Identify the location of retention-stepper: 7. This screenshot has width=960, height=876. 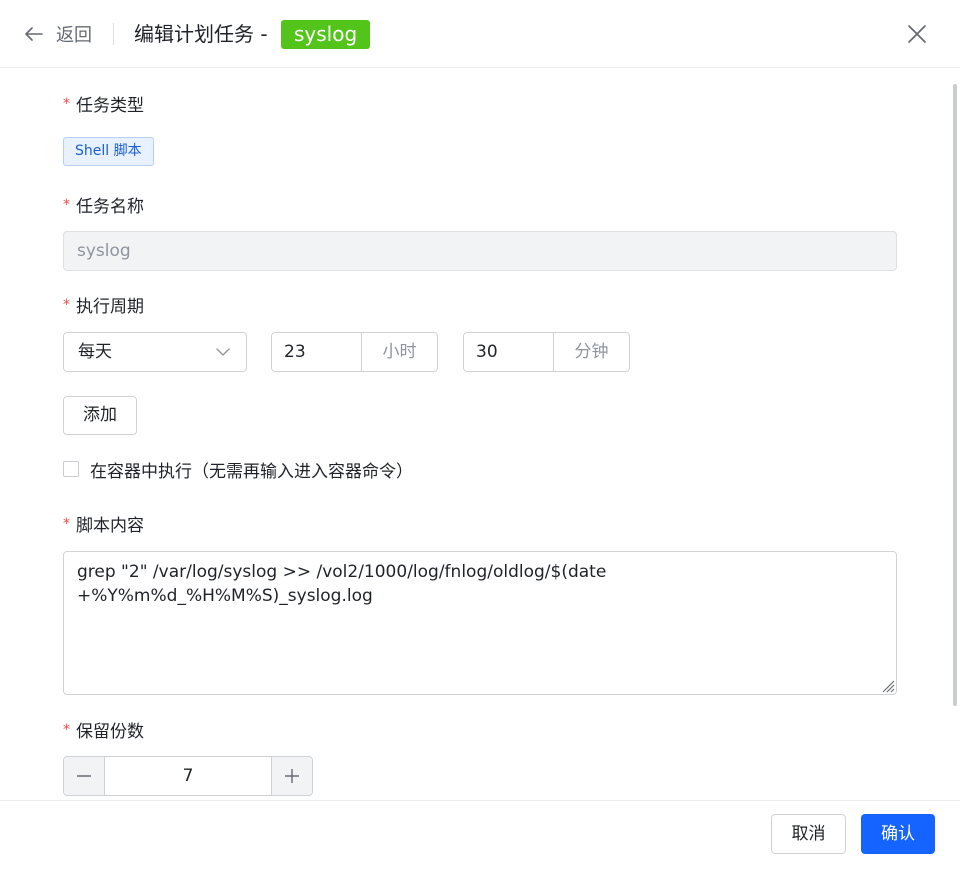
(188, 776).